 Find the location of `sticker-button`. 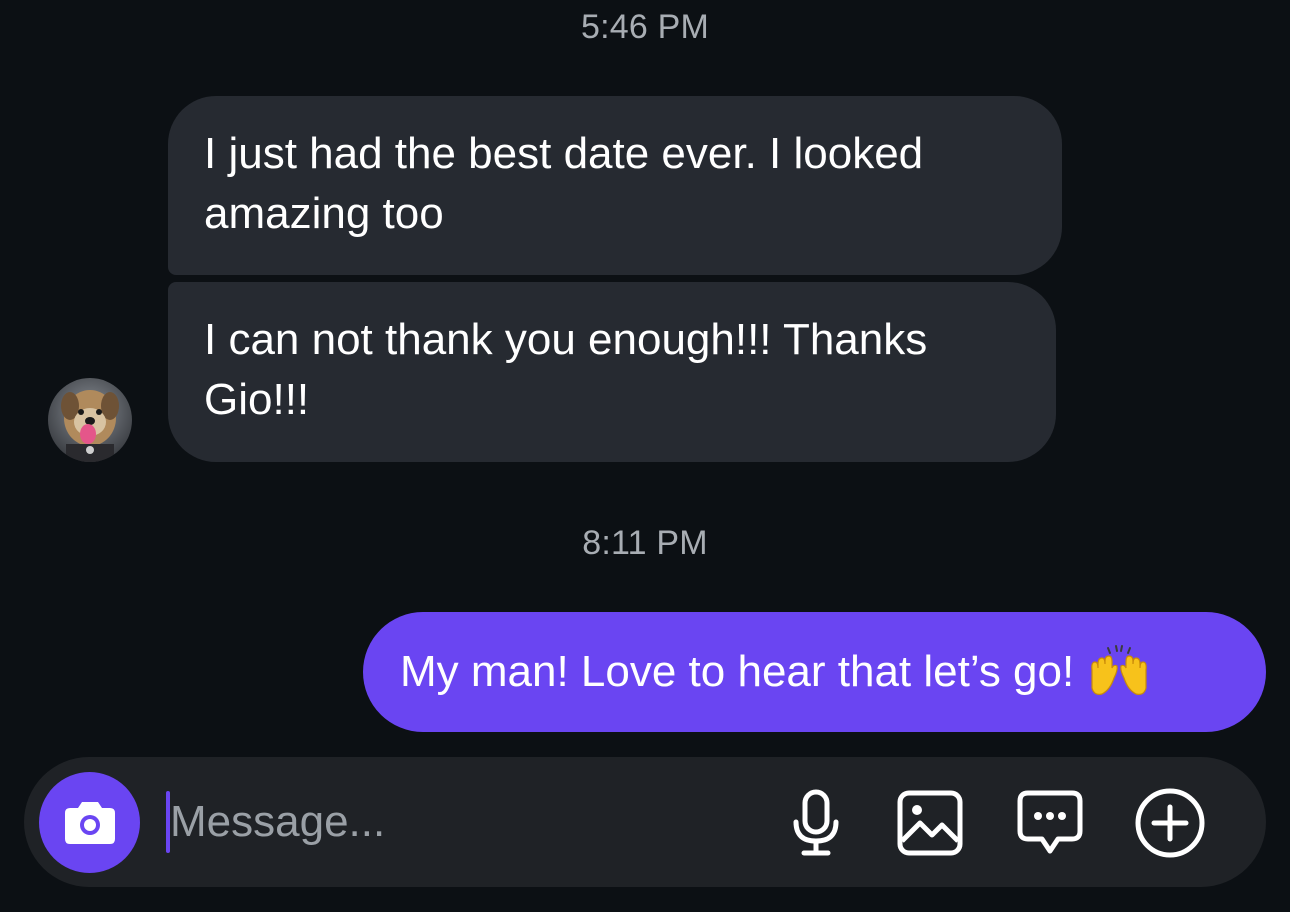

sticker-button is located at coordinates (1050, 823).